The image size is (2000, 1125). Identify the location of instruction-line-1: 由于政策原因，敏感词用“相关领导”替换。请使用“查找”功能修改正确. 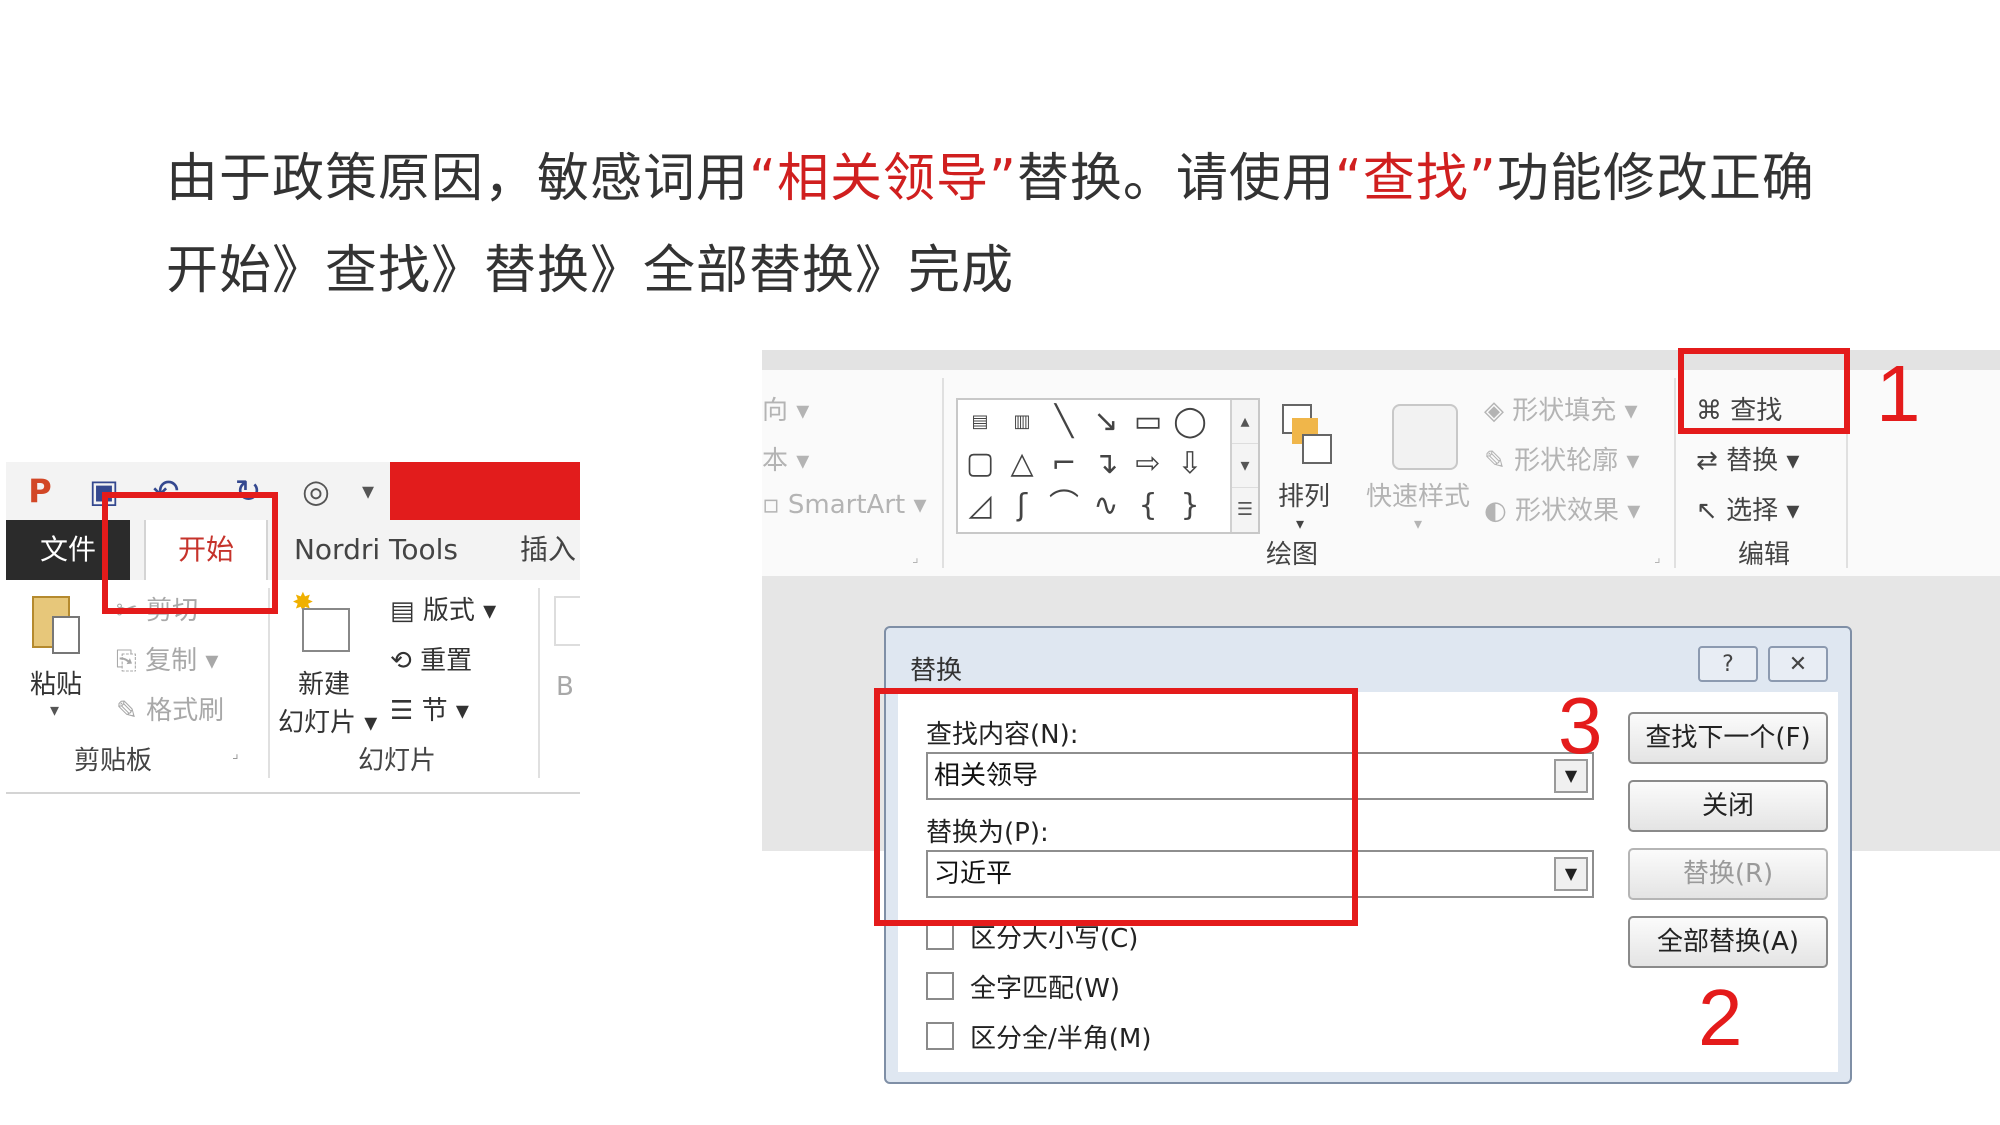
(990, 173).